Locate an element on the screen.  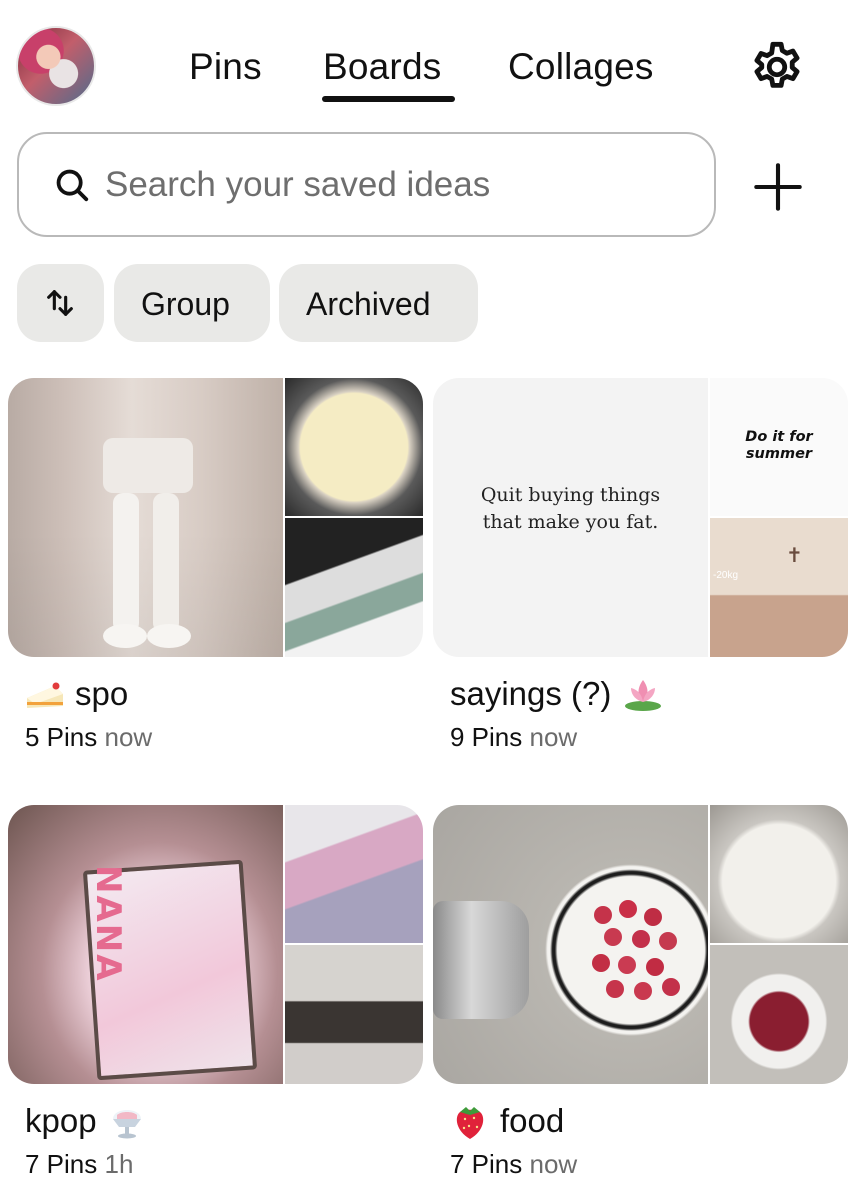
search-input is located at coordinates (400, 185).